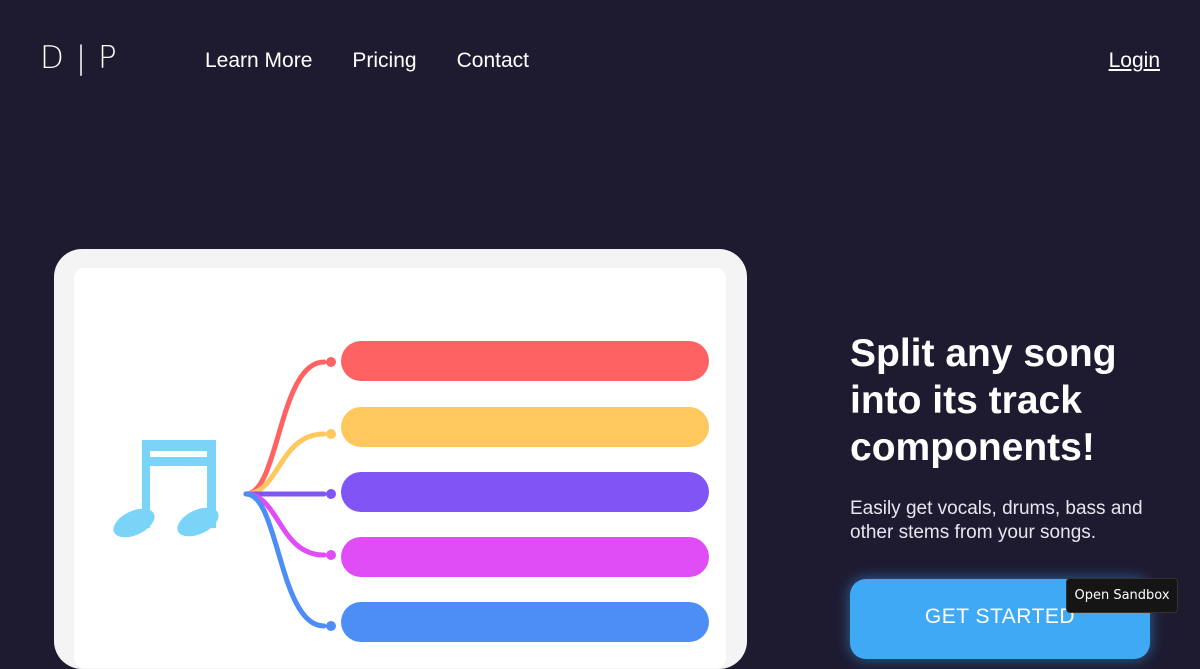 This screenshot has width=1200, height=669. Describe the element at coordinates (258, 61) in the screenshot. I see `nav-learn-more: Learn More` at that location.